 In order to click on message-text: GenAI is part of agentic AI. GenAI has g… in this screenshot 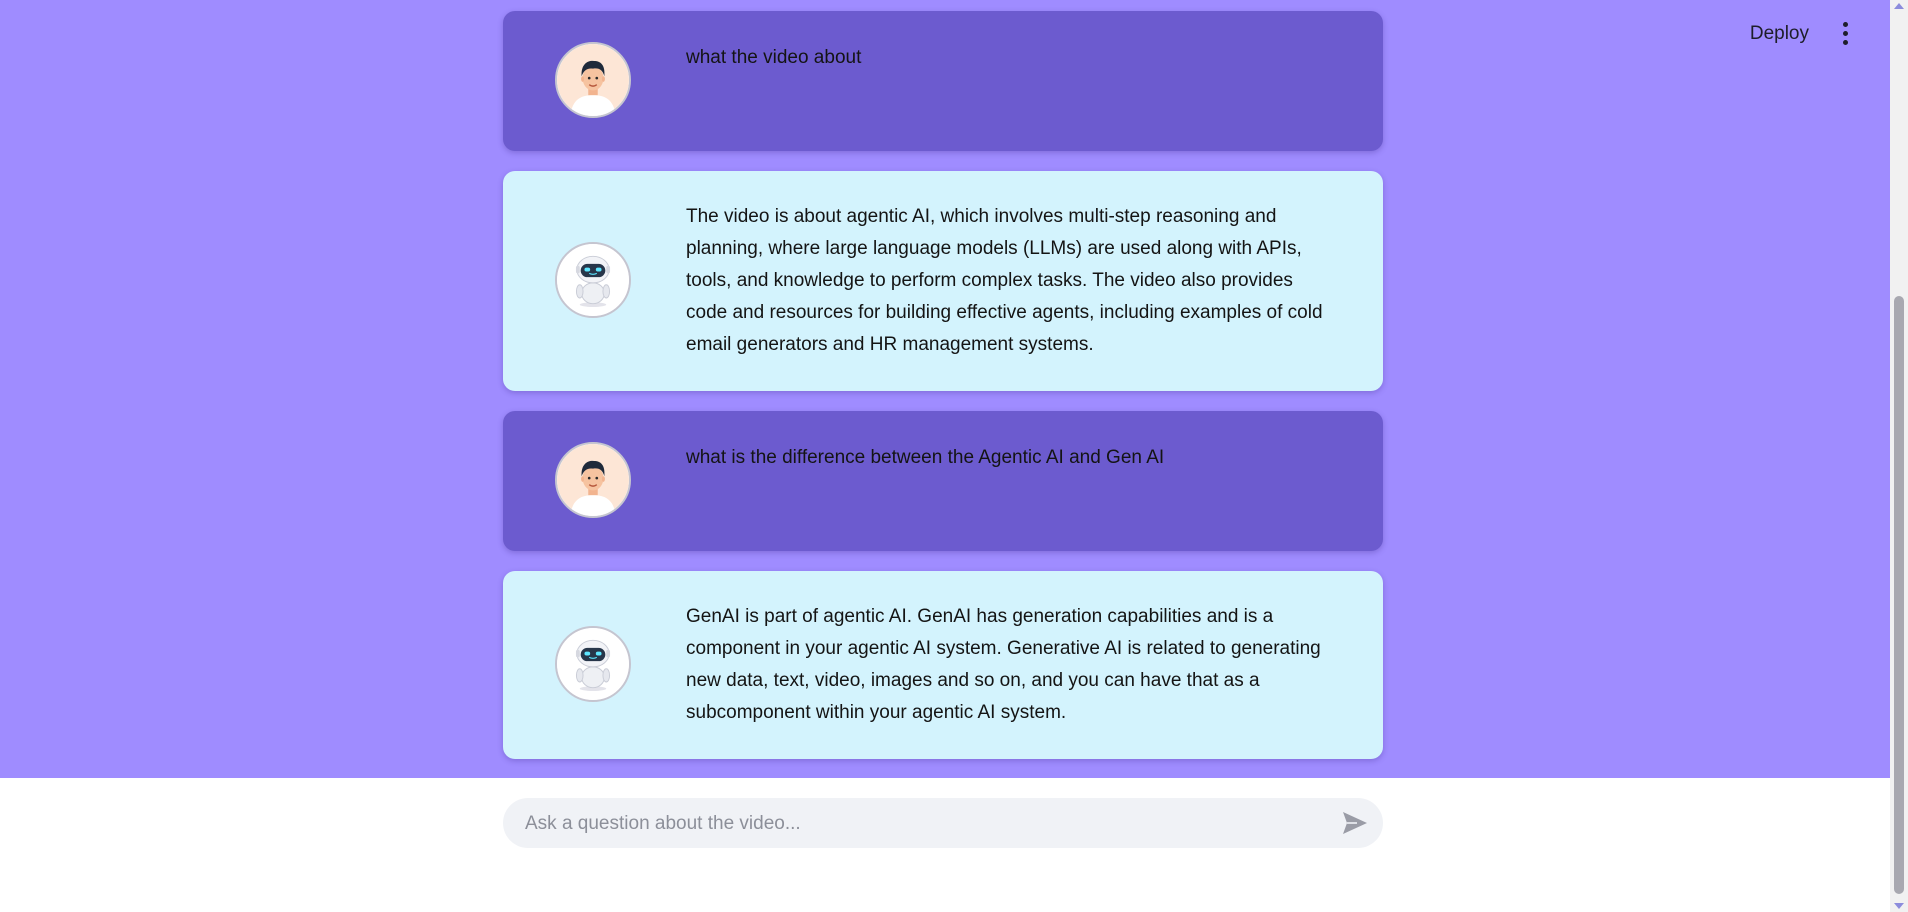, I will do `click(1003, 664)`.